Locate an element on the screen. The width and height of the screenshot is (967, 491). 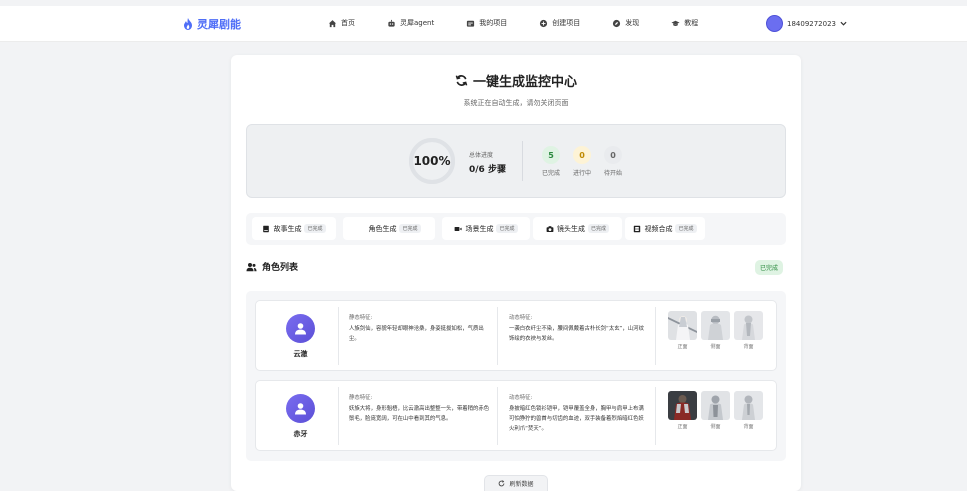
book-icon is located at coordinates (266, 228).